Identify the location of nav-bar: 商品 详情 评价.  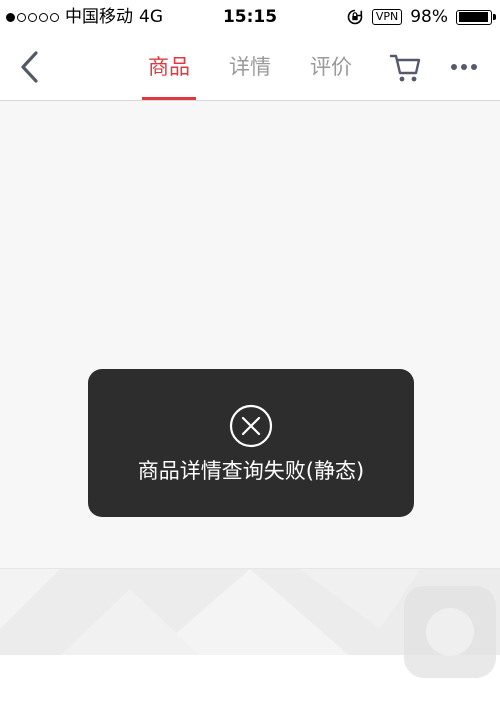
(250, 67).